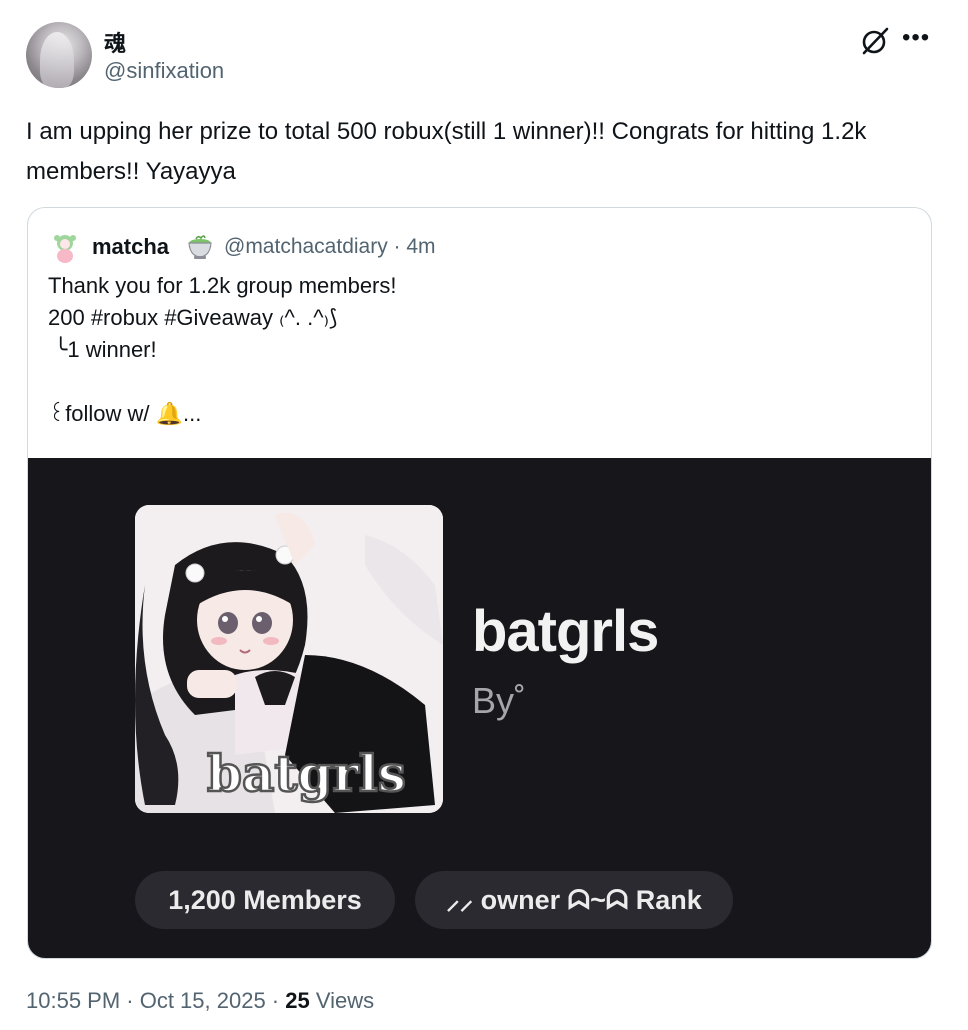 Image resolution: width=968 pixels, height=1030 pixels. I want to click on group-name: batgrls, so click(565, 631).